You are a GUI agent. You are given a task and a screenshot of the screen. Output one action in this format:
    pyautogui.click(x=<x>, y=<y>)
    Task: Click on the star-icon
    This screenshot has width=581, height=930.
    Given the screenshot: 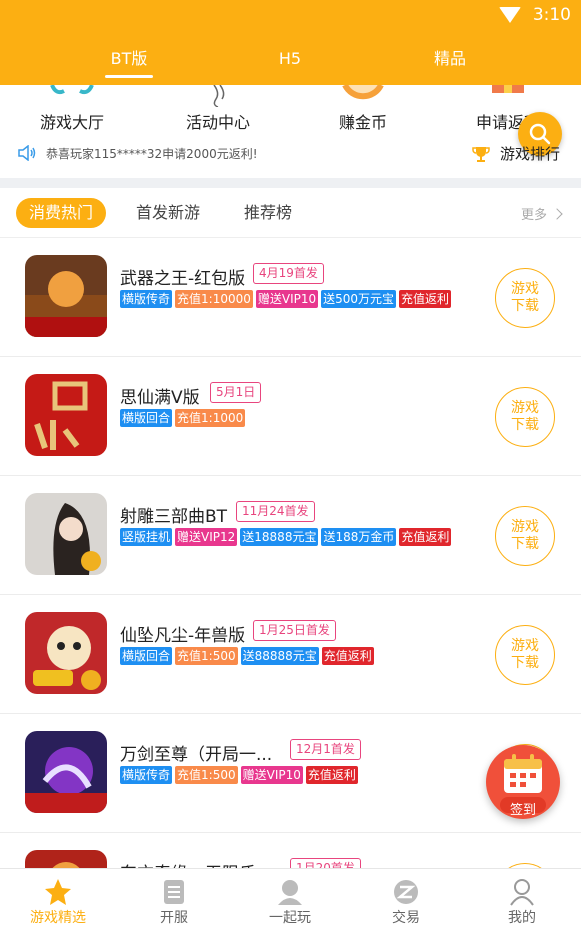 What is the action you would take?
    pyautogui.click(x=58, y=892)
    